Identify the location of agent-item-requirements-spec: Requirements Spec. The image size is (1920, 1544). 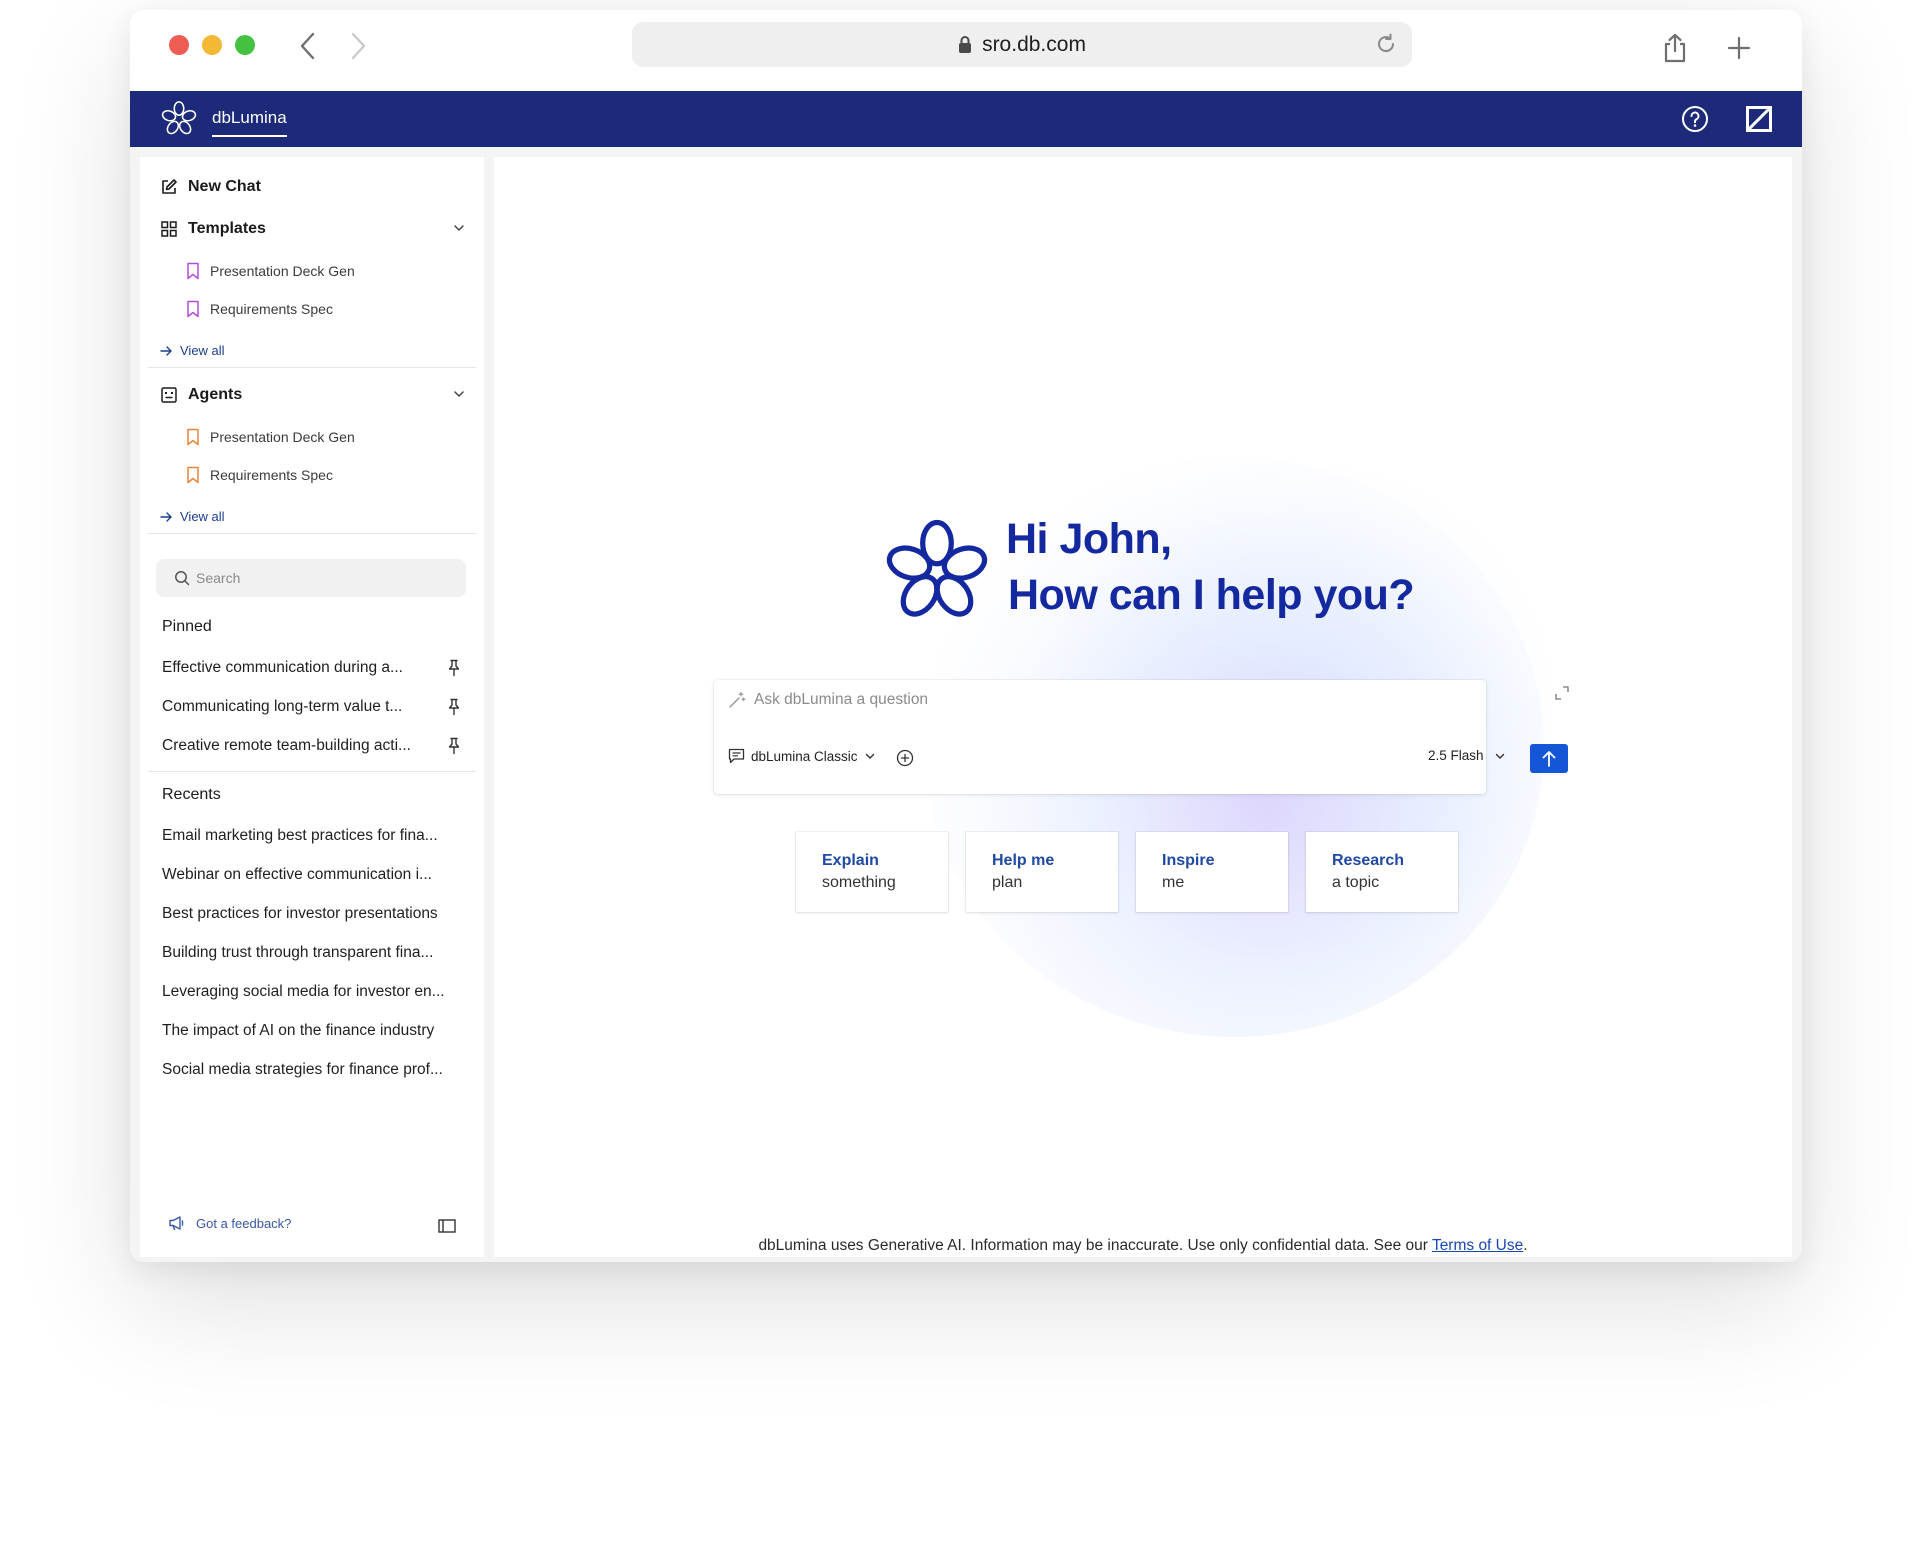
(259, 475).